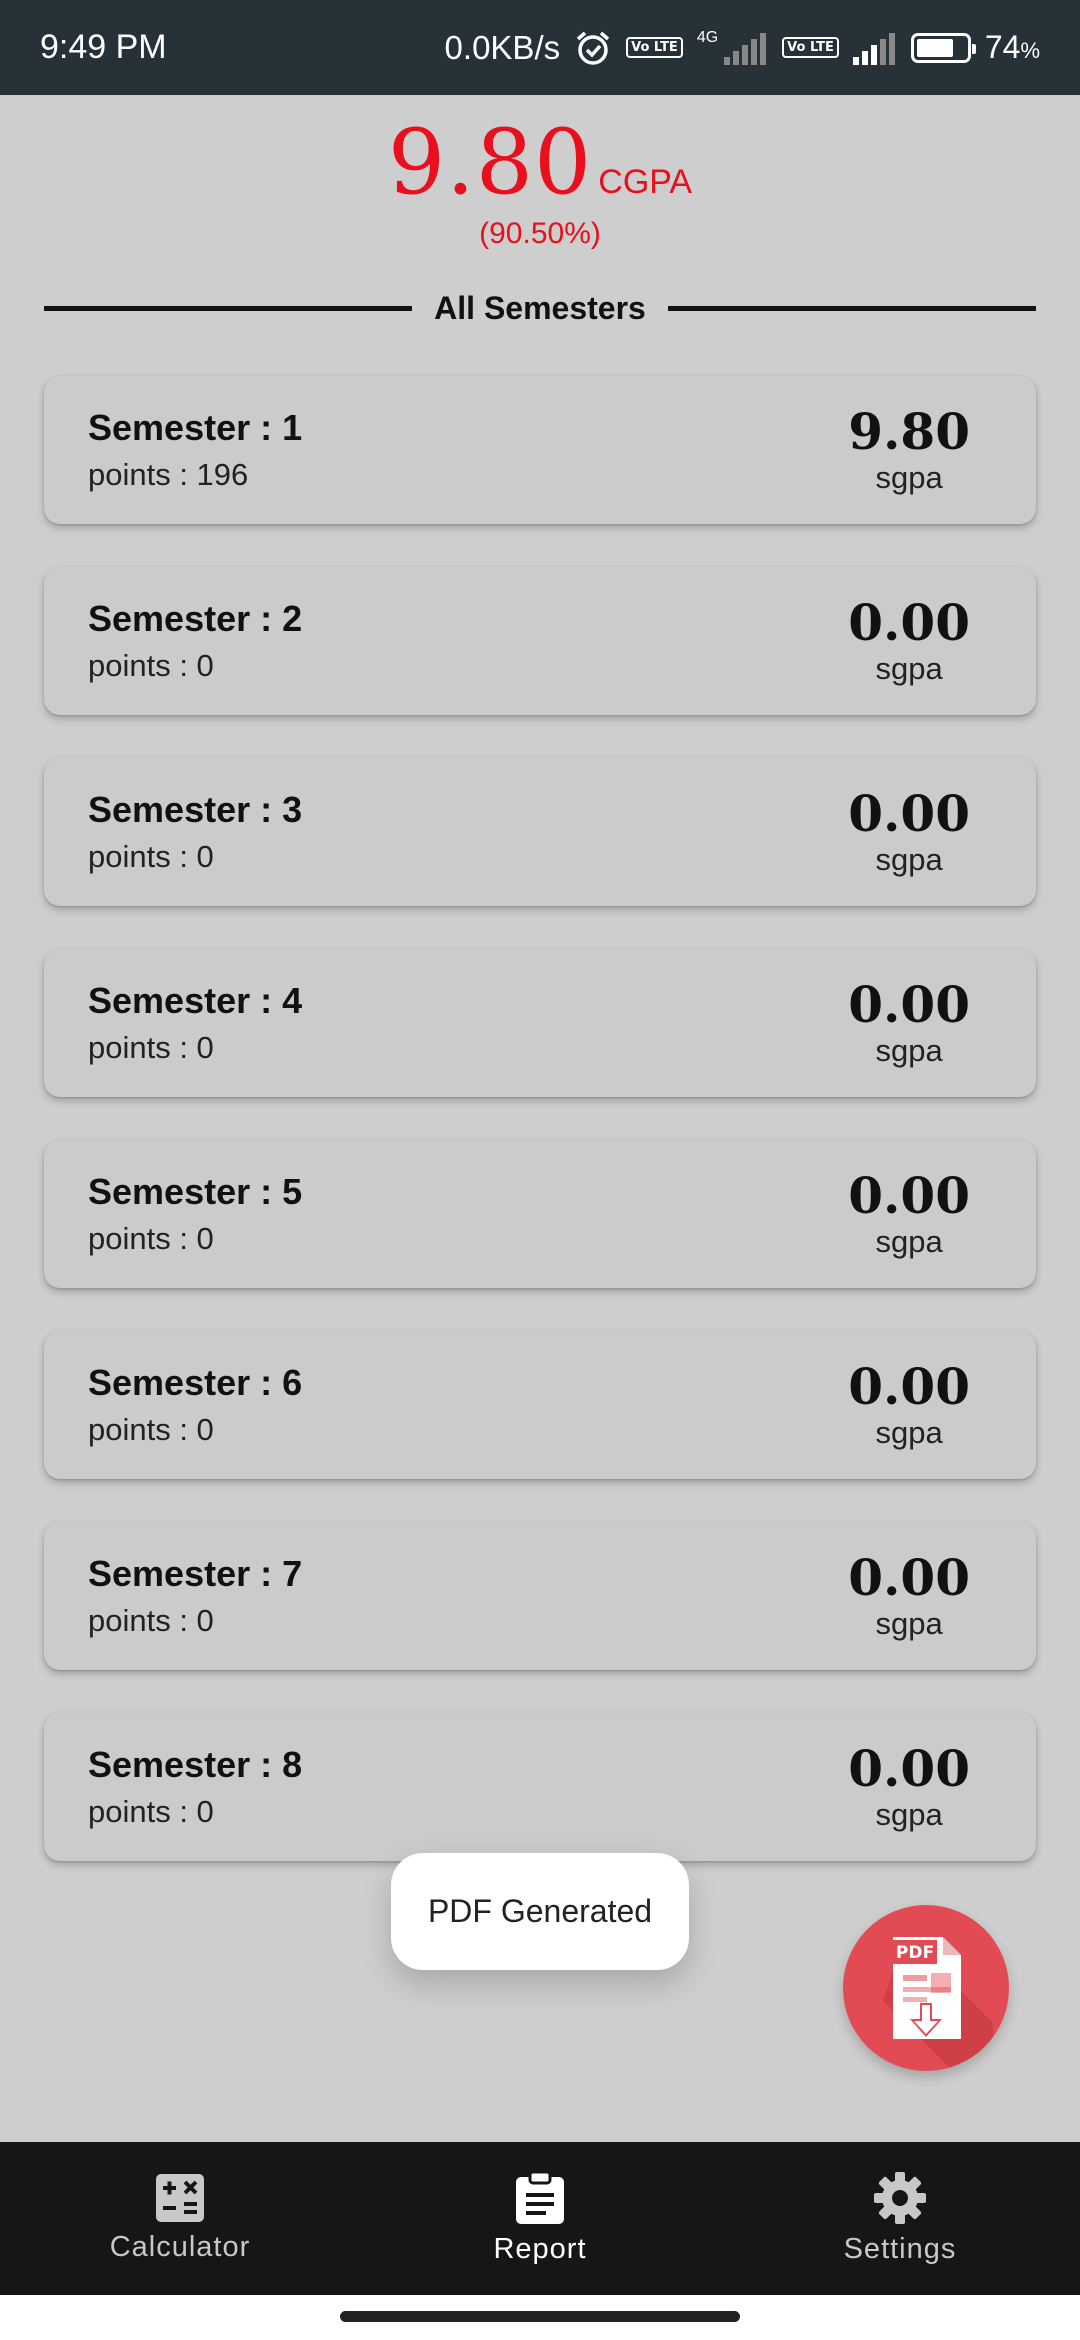 The image size is (1080, 2340). I want to click on battery-icon, so click(943, 47).